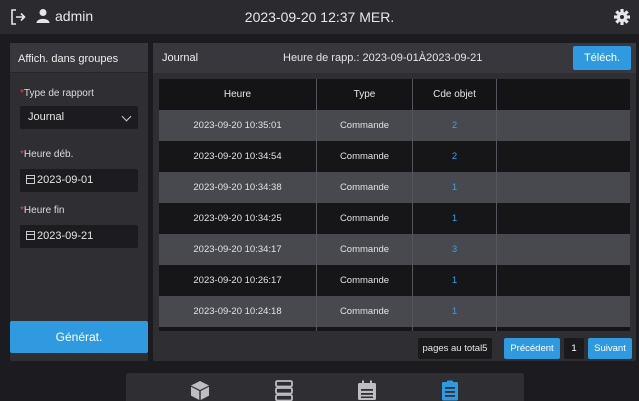  What do you see at coordinates (365, 94) in the screenshot?
I see `column-header-type: Type` at bounding box center [365, 94].